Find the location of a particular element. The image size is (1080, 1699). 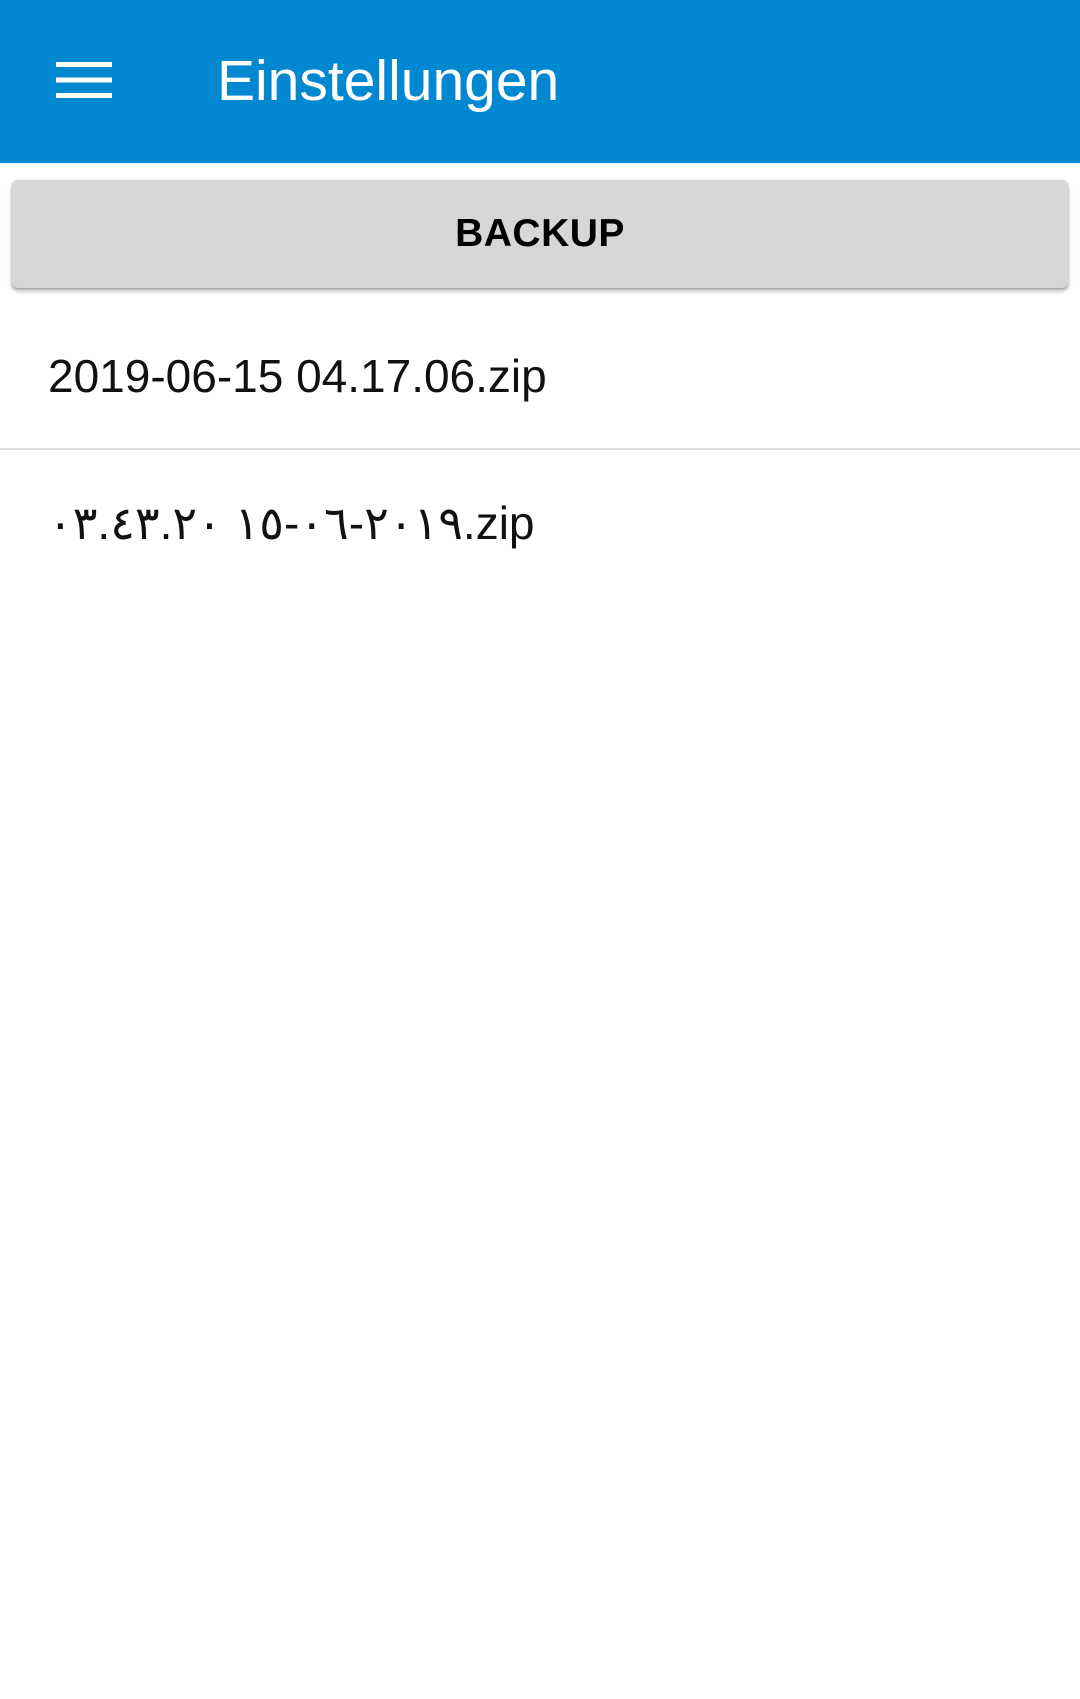

hamburger-menu-icon is located at coordinates (84, 80).